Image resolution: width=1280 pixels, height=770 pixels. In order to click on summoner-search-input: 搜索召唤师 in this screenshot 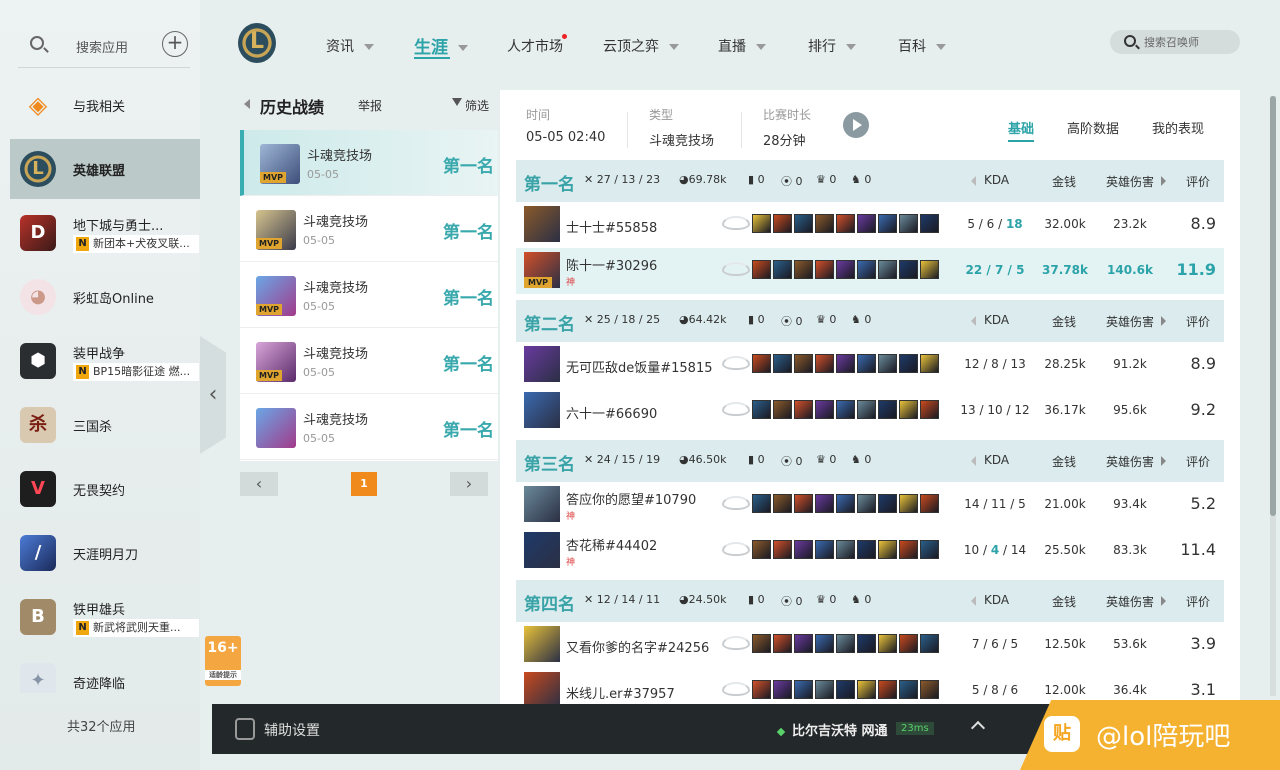, I will do `click(1175, 42)`.